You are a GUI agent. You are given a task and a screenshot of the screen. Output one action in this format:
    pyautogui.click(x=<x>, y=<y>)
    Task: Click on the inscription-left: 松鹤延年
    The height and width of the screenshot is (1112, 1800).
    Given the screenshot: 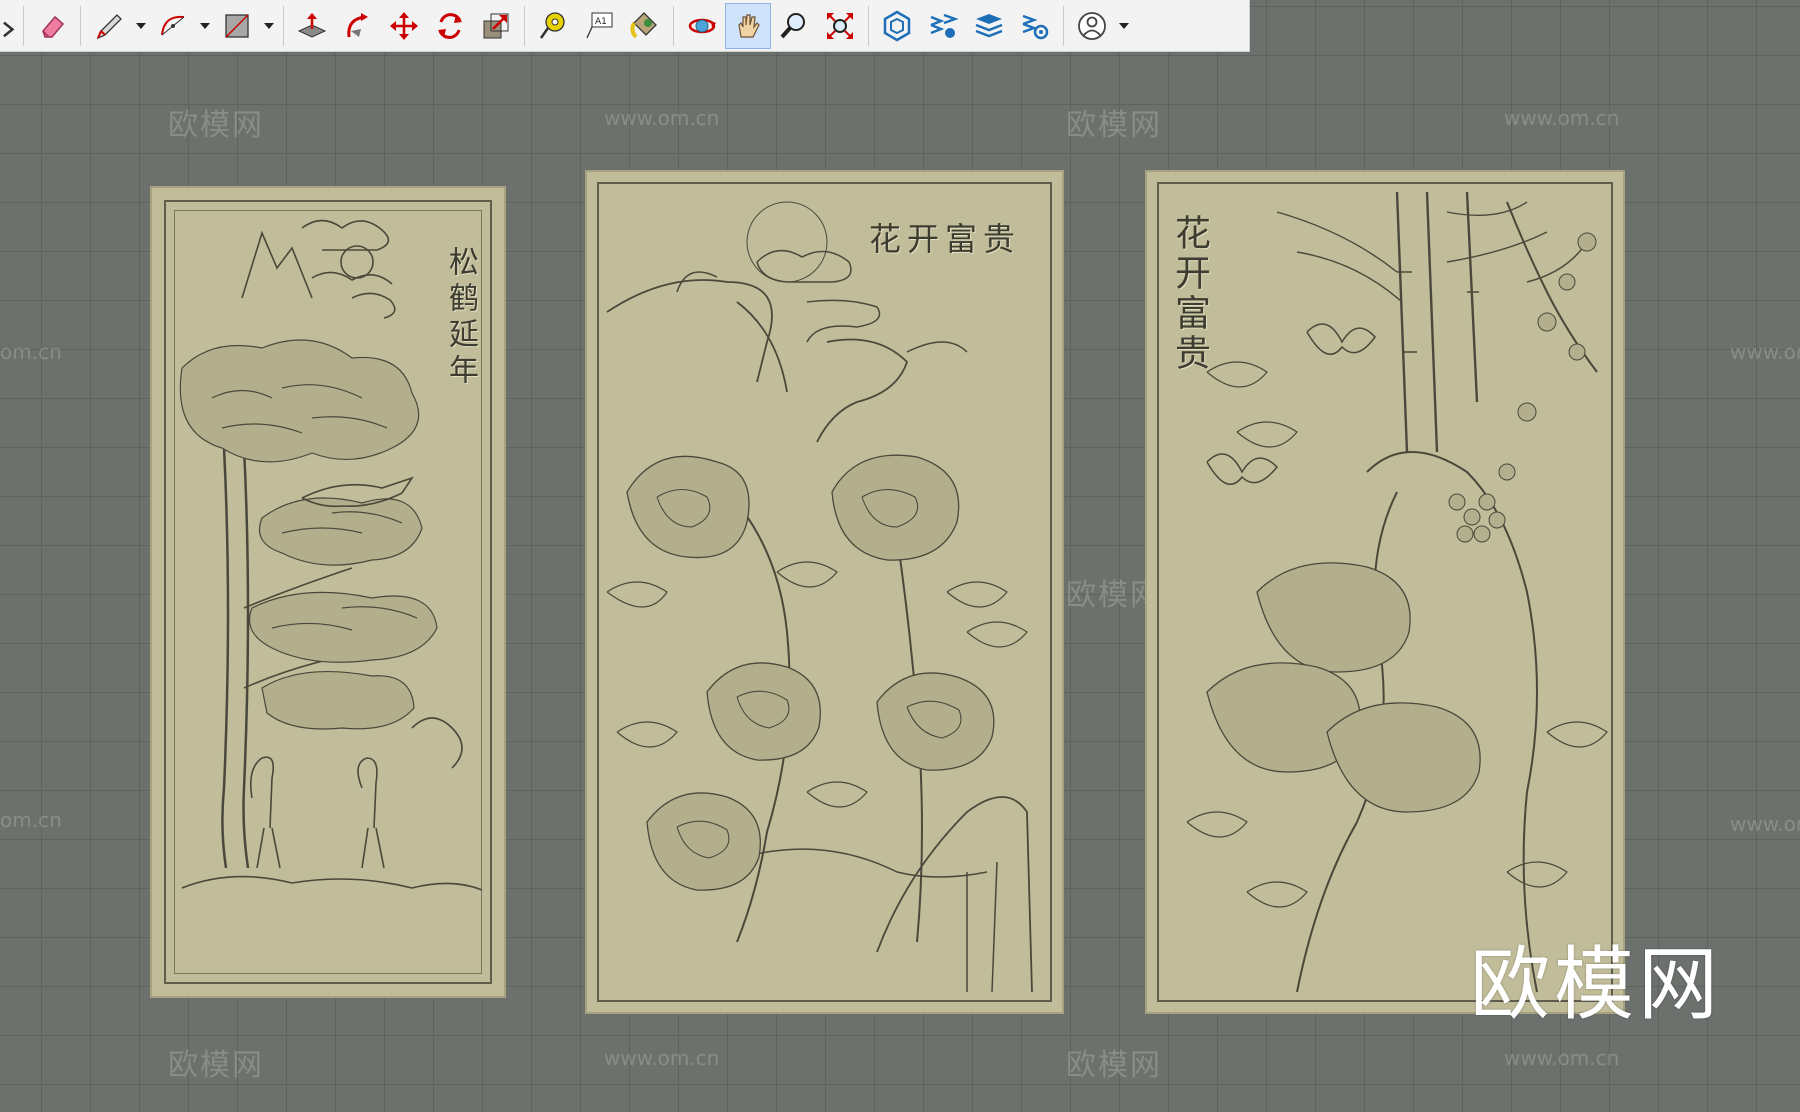 What is the action you would take?
    pyautogui.click(x=460, y=318)
    